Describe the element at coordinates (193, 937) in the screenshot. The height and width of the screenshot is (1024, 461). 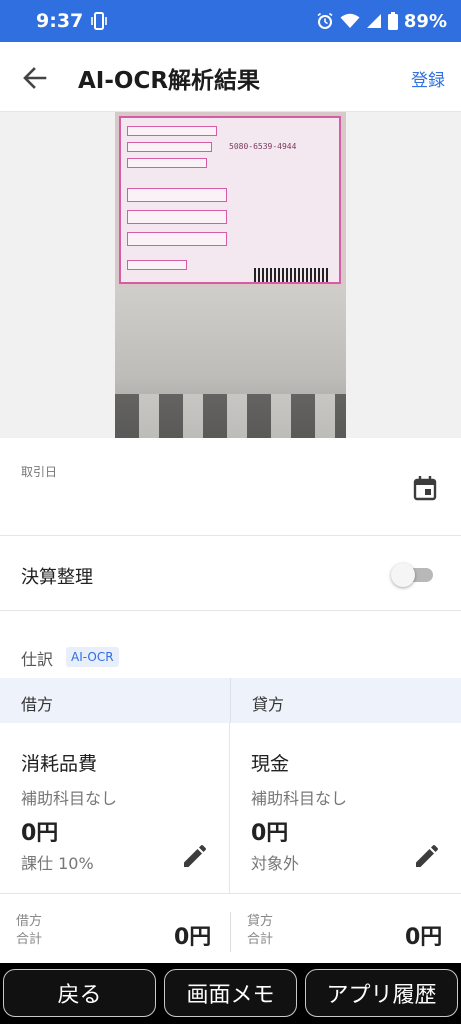
I see `debit-total-amount: 0円` at that location.